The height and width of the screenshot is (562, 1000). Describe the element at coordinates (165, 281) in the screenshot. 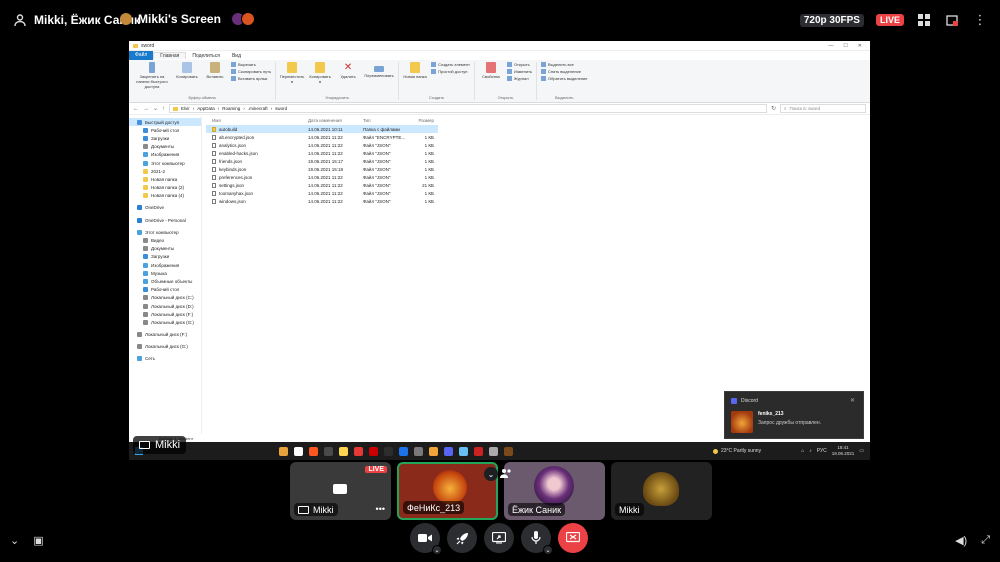

I see `nav-item: Объемные объекты` at that location.